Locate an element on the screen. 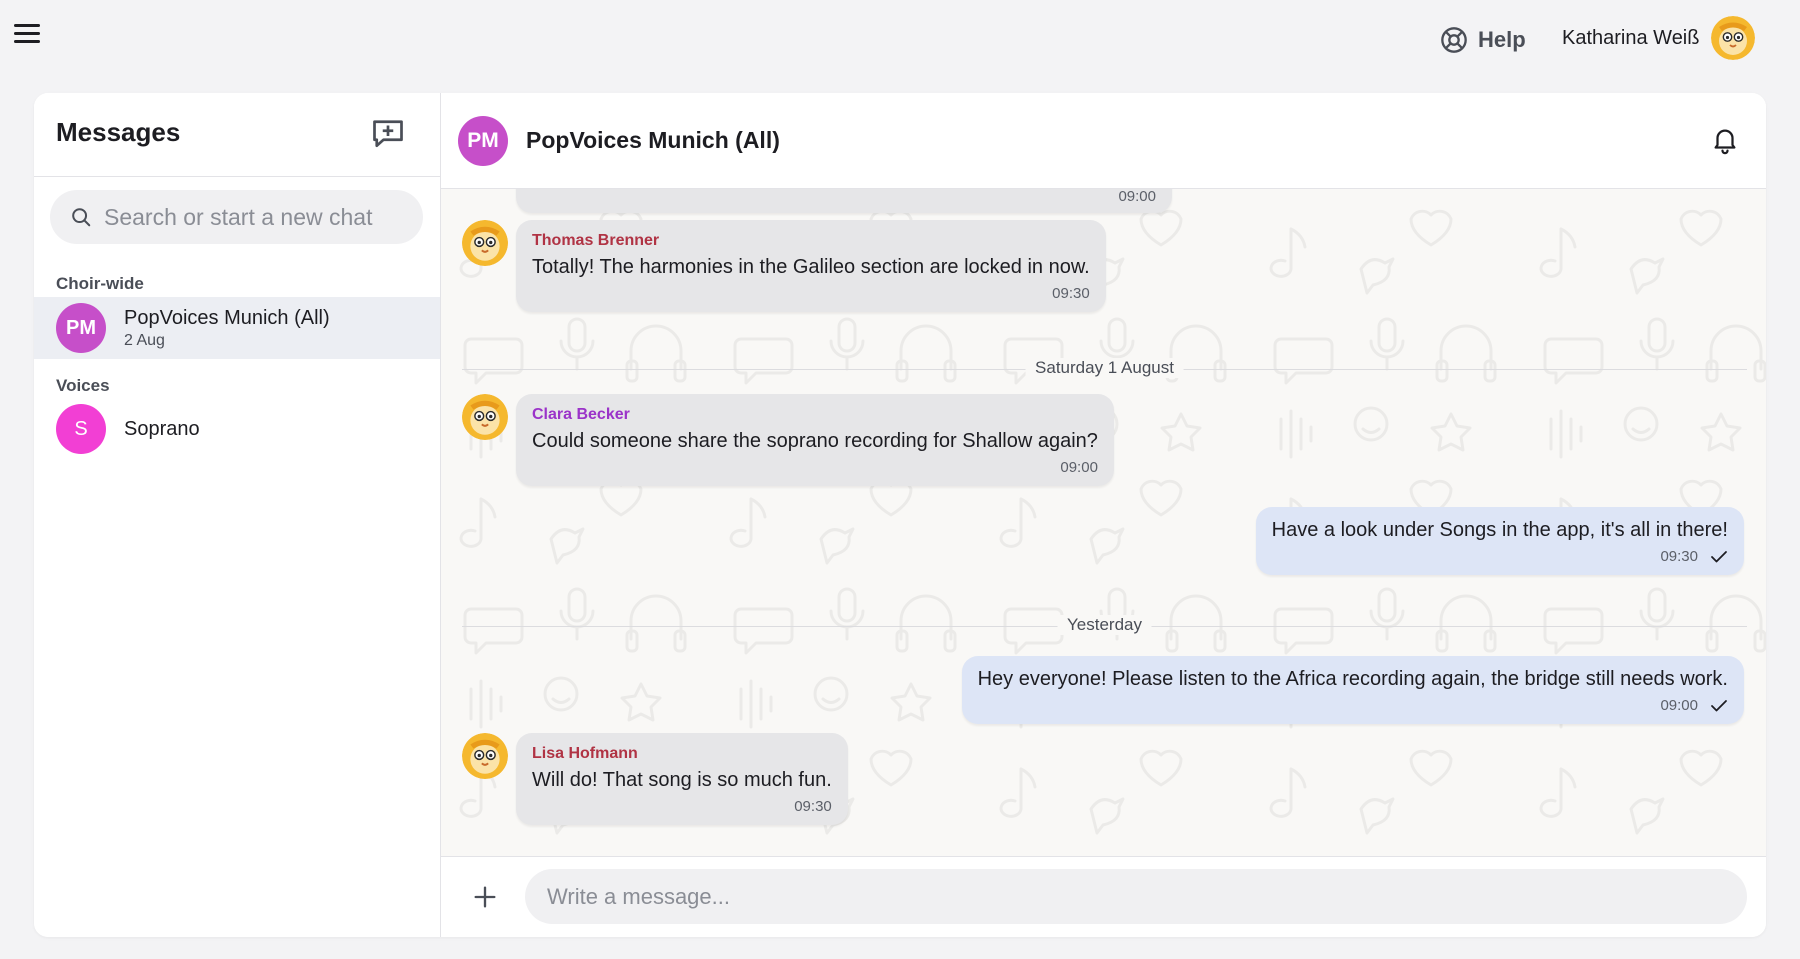 The width and height of the screenshot is (1800, 959). search-input is located at coordinates (254, 217).